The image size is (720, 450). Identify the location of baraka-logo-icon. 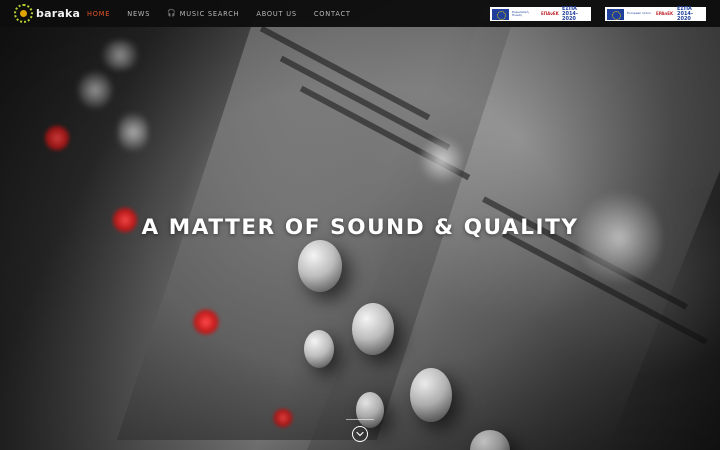
(23, 13).